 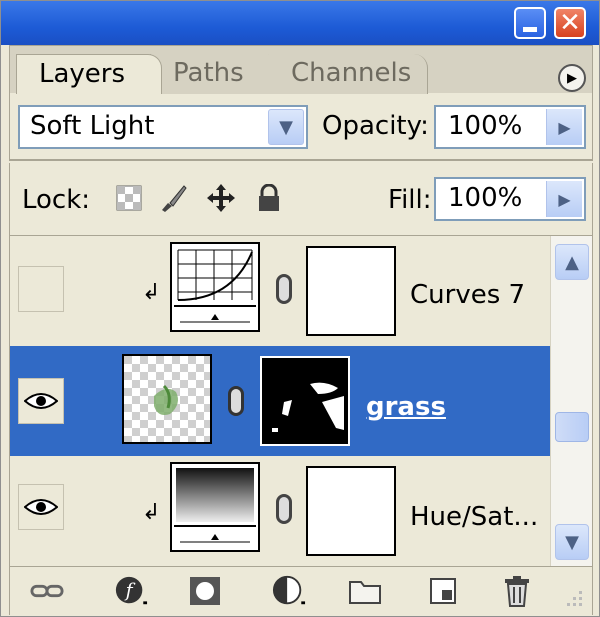 What do you see at coordinates (41, 289) in the screenshot?
I see `visibility-toggle` at bounding box center [41, 289].